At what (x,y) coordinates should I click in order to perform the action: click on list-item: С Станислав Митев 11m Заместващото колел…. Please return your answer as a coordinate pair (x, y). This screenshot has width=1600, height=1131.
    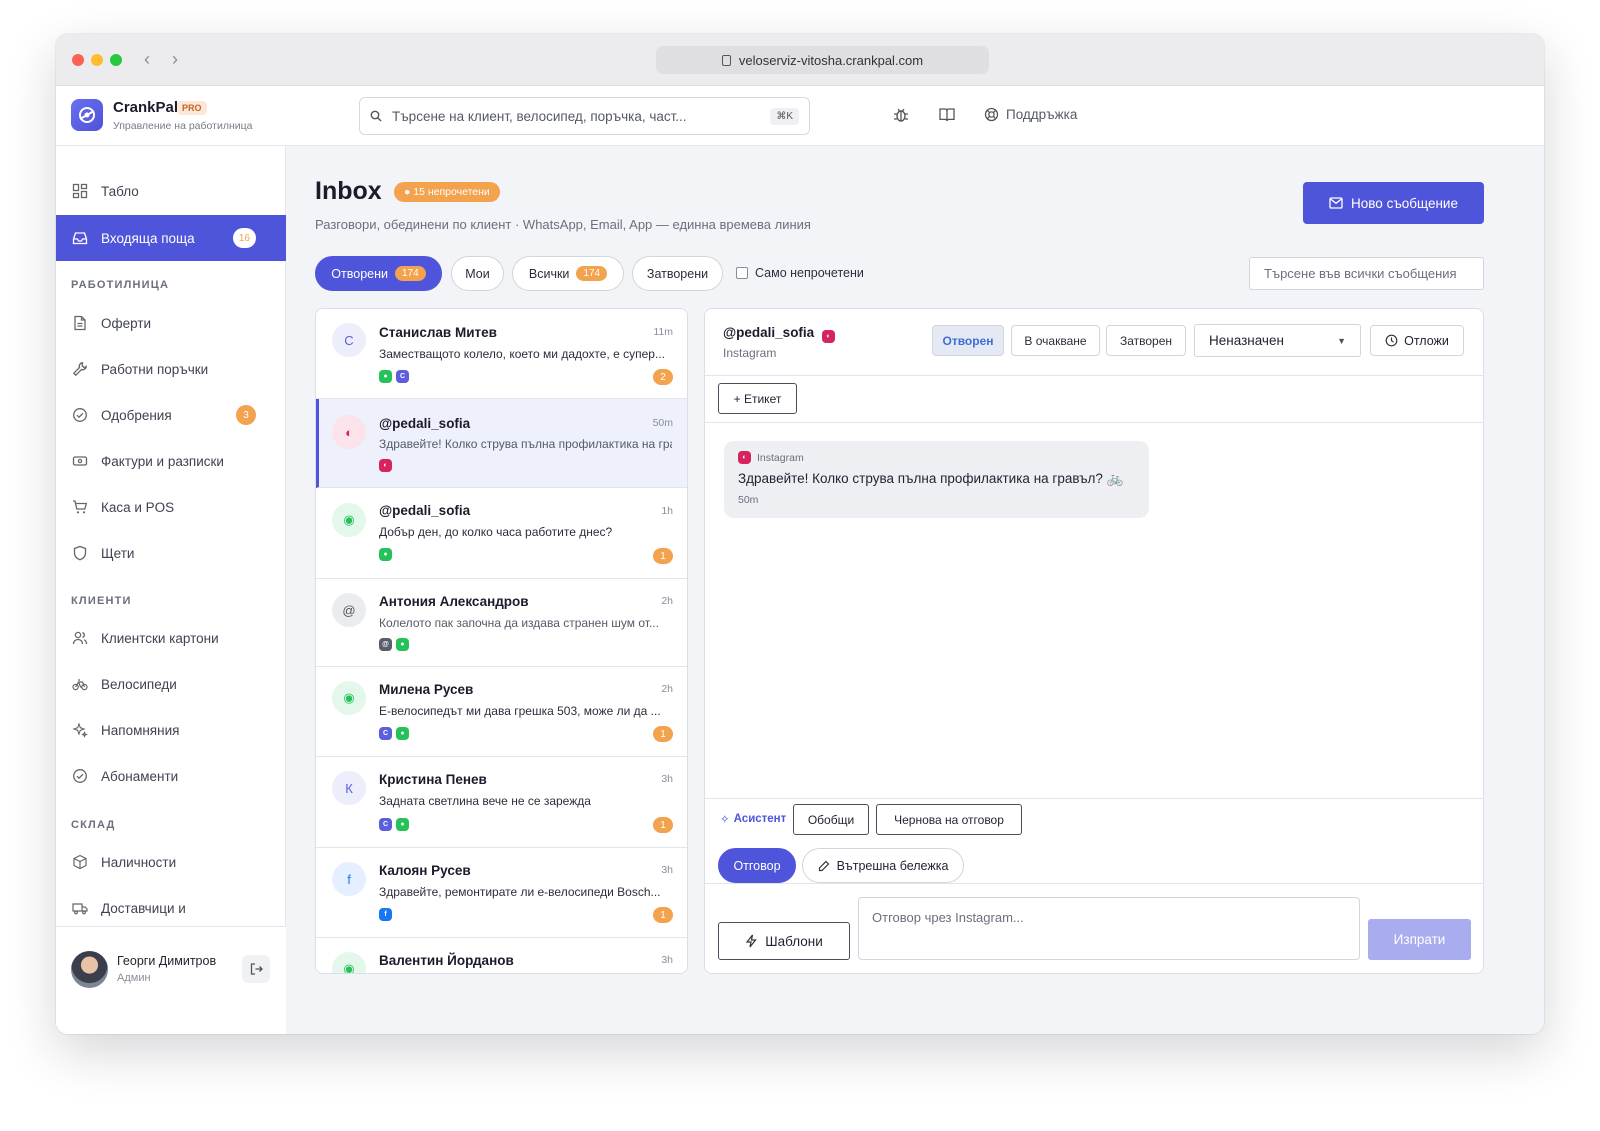
    Looking at the image, I should click on (501, 354).